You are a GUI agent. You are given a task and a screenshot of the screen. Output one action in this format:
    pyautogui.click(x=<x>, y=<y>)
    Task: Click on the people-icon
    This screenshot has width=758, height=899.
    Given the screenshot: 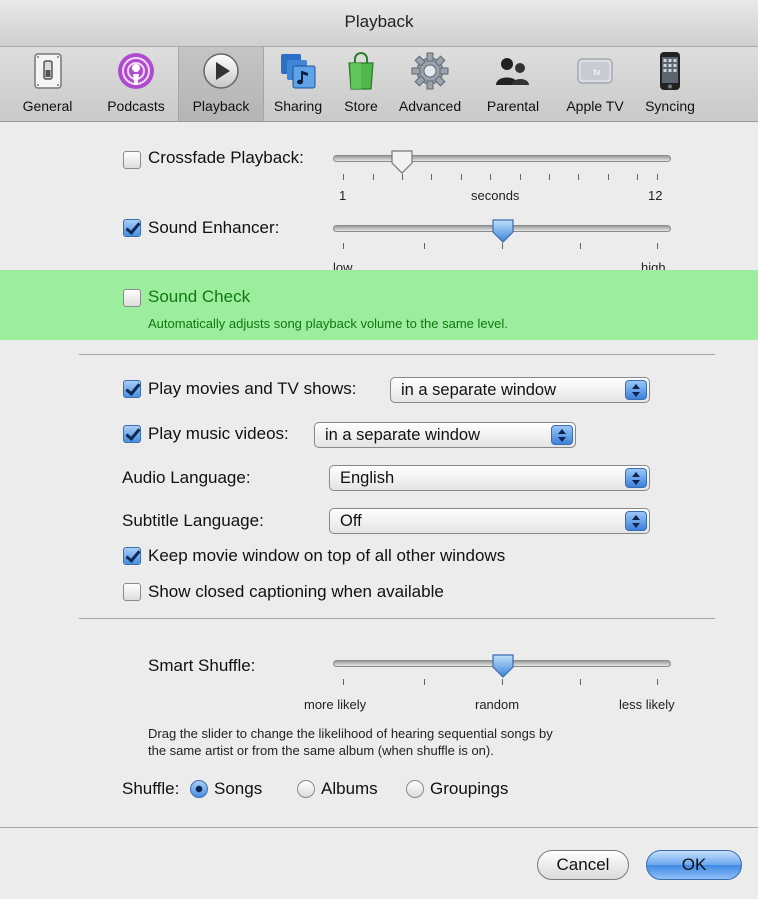 What is the action you would take?
    pyautogui.click(x=512, y=71)
    